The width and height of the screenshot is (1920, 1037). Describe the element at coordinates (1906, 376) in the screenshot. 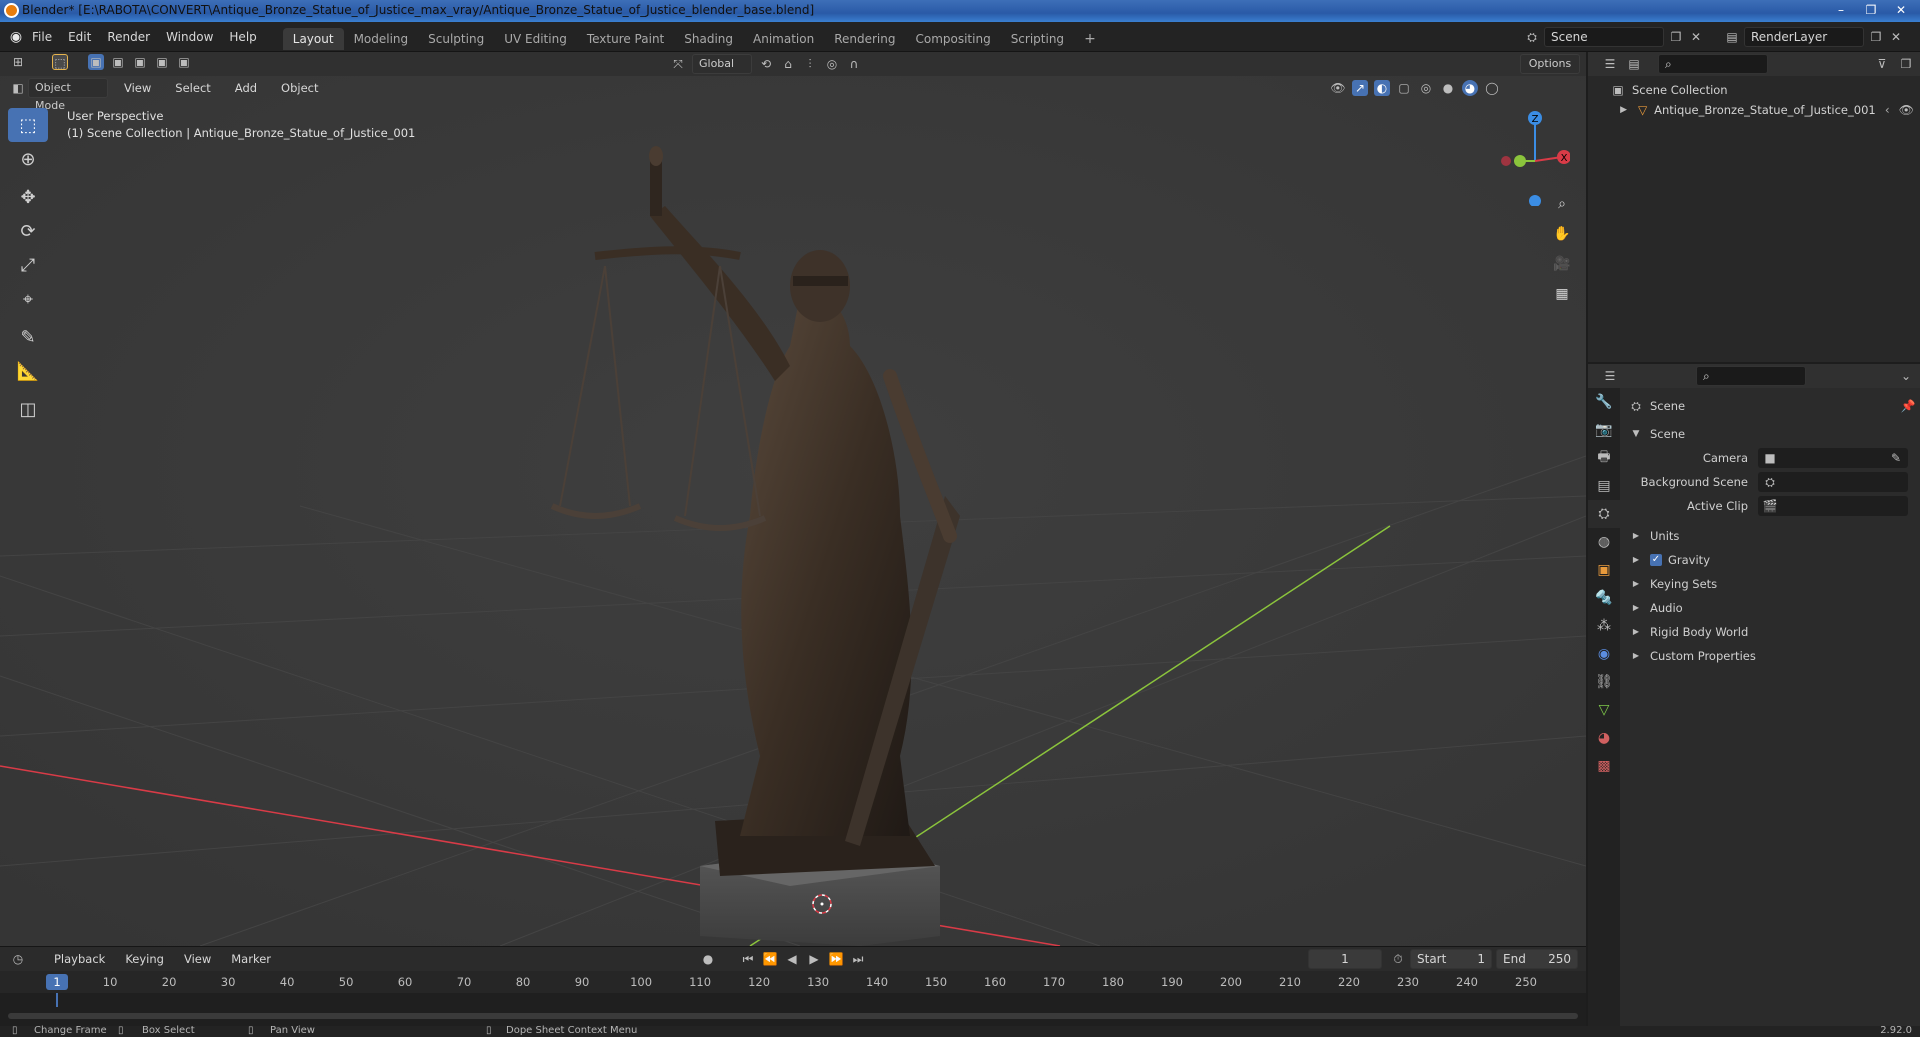

I see `chevron-down-icon: ⌄` at that location.